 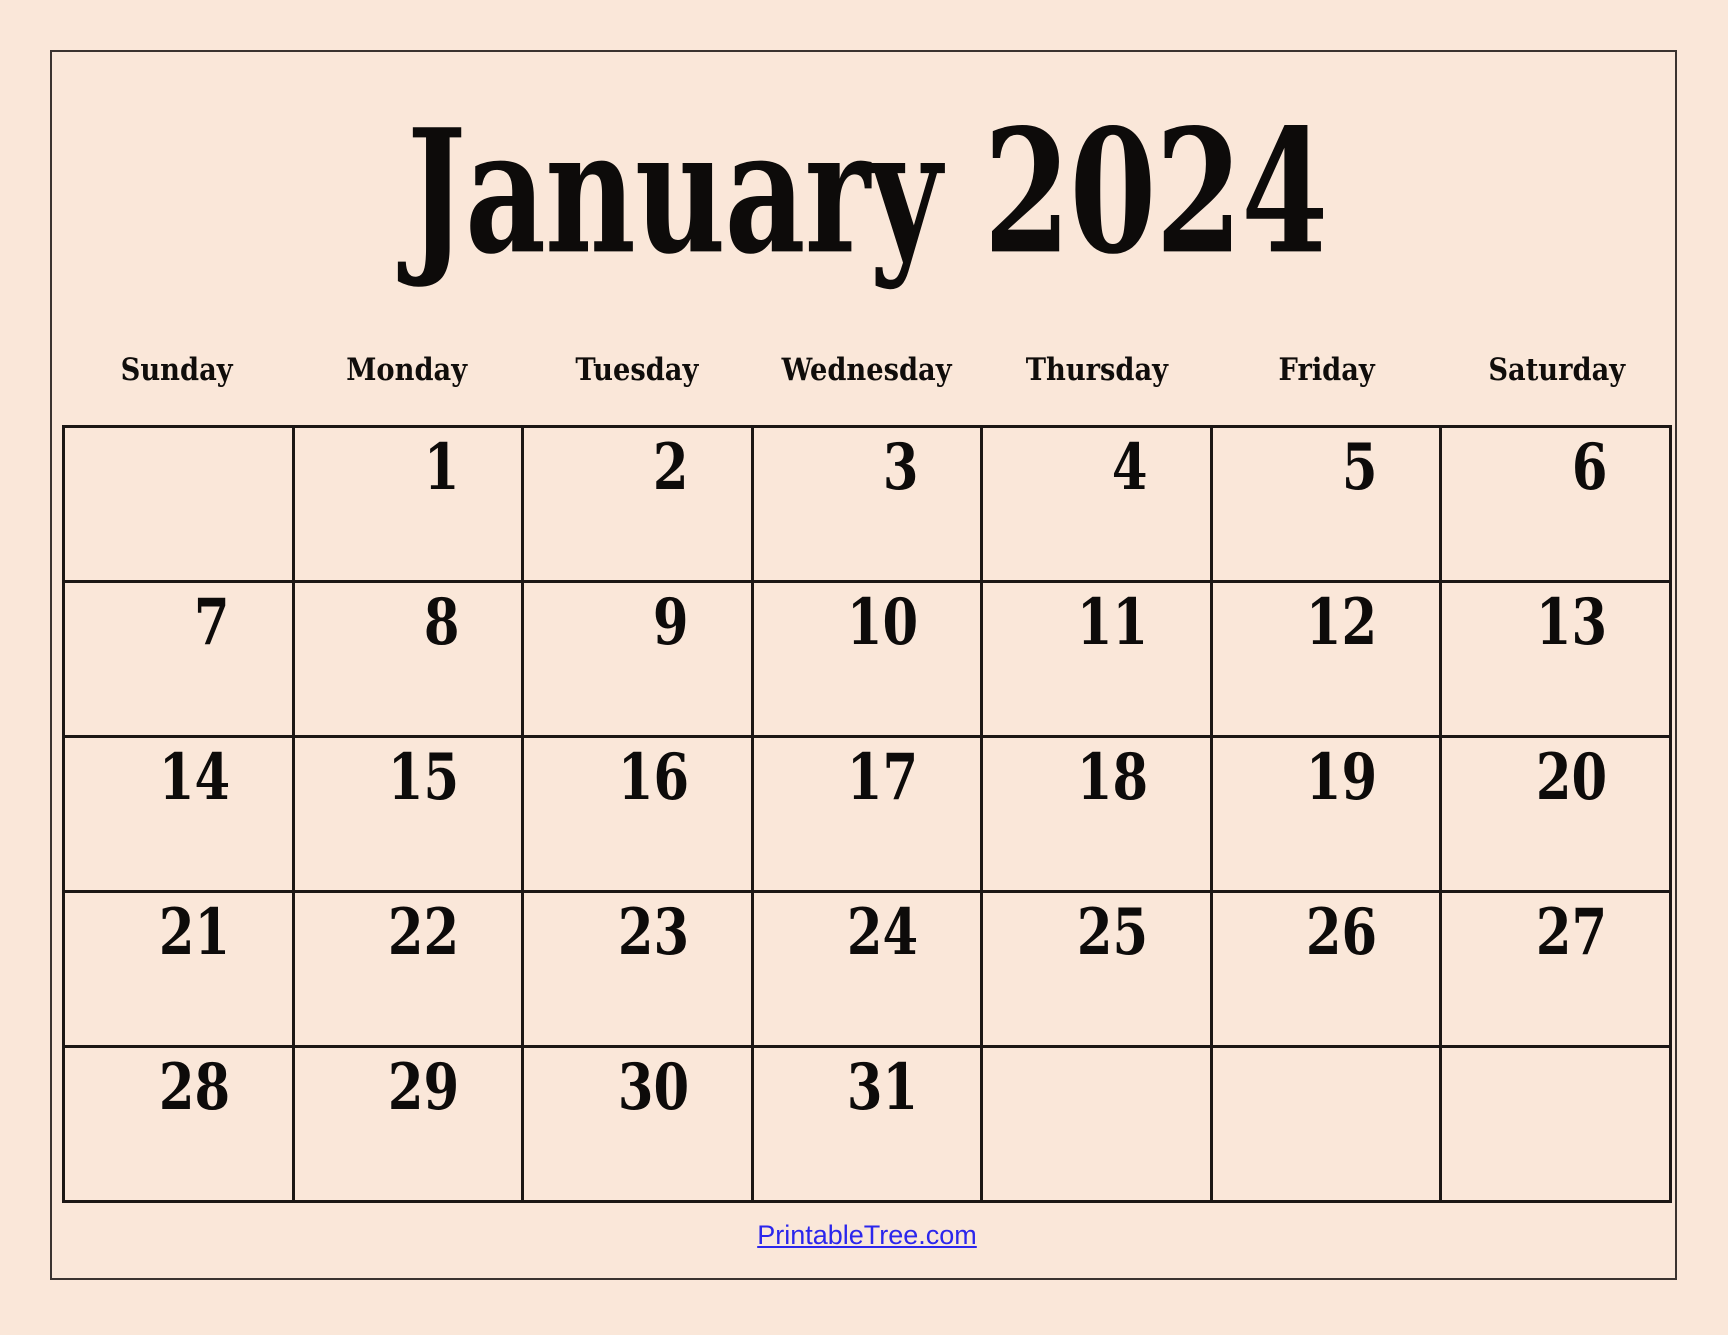 What do you see at coordinates (639, 660) in the screenshot?
I see `day-cell-9: 9` at bounding box center [639, 660].